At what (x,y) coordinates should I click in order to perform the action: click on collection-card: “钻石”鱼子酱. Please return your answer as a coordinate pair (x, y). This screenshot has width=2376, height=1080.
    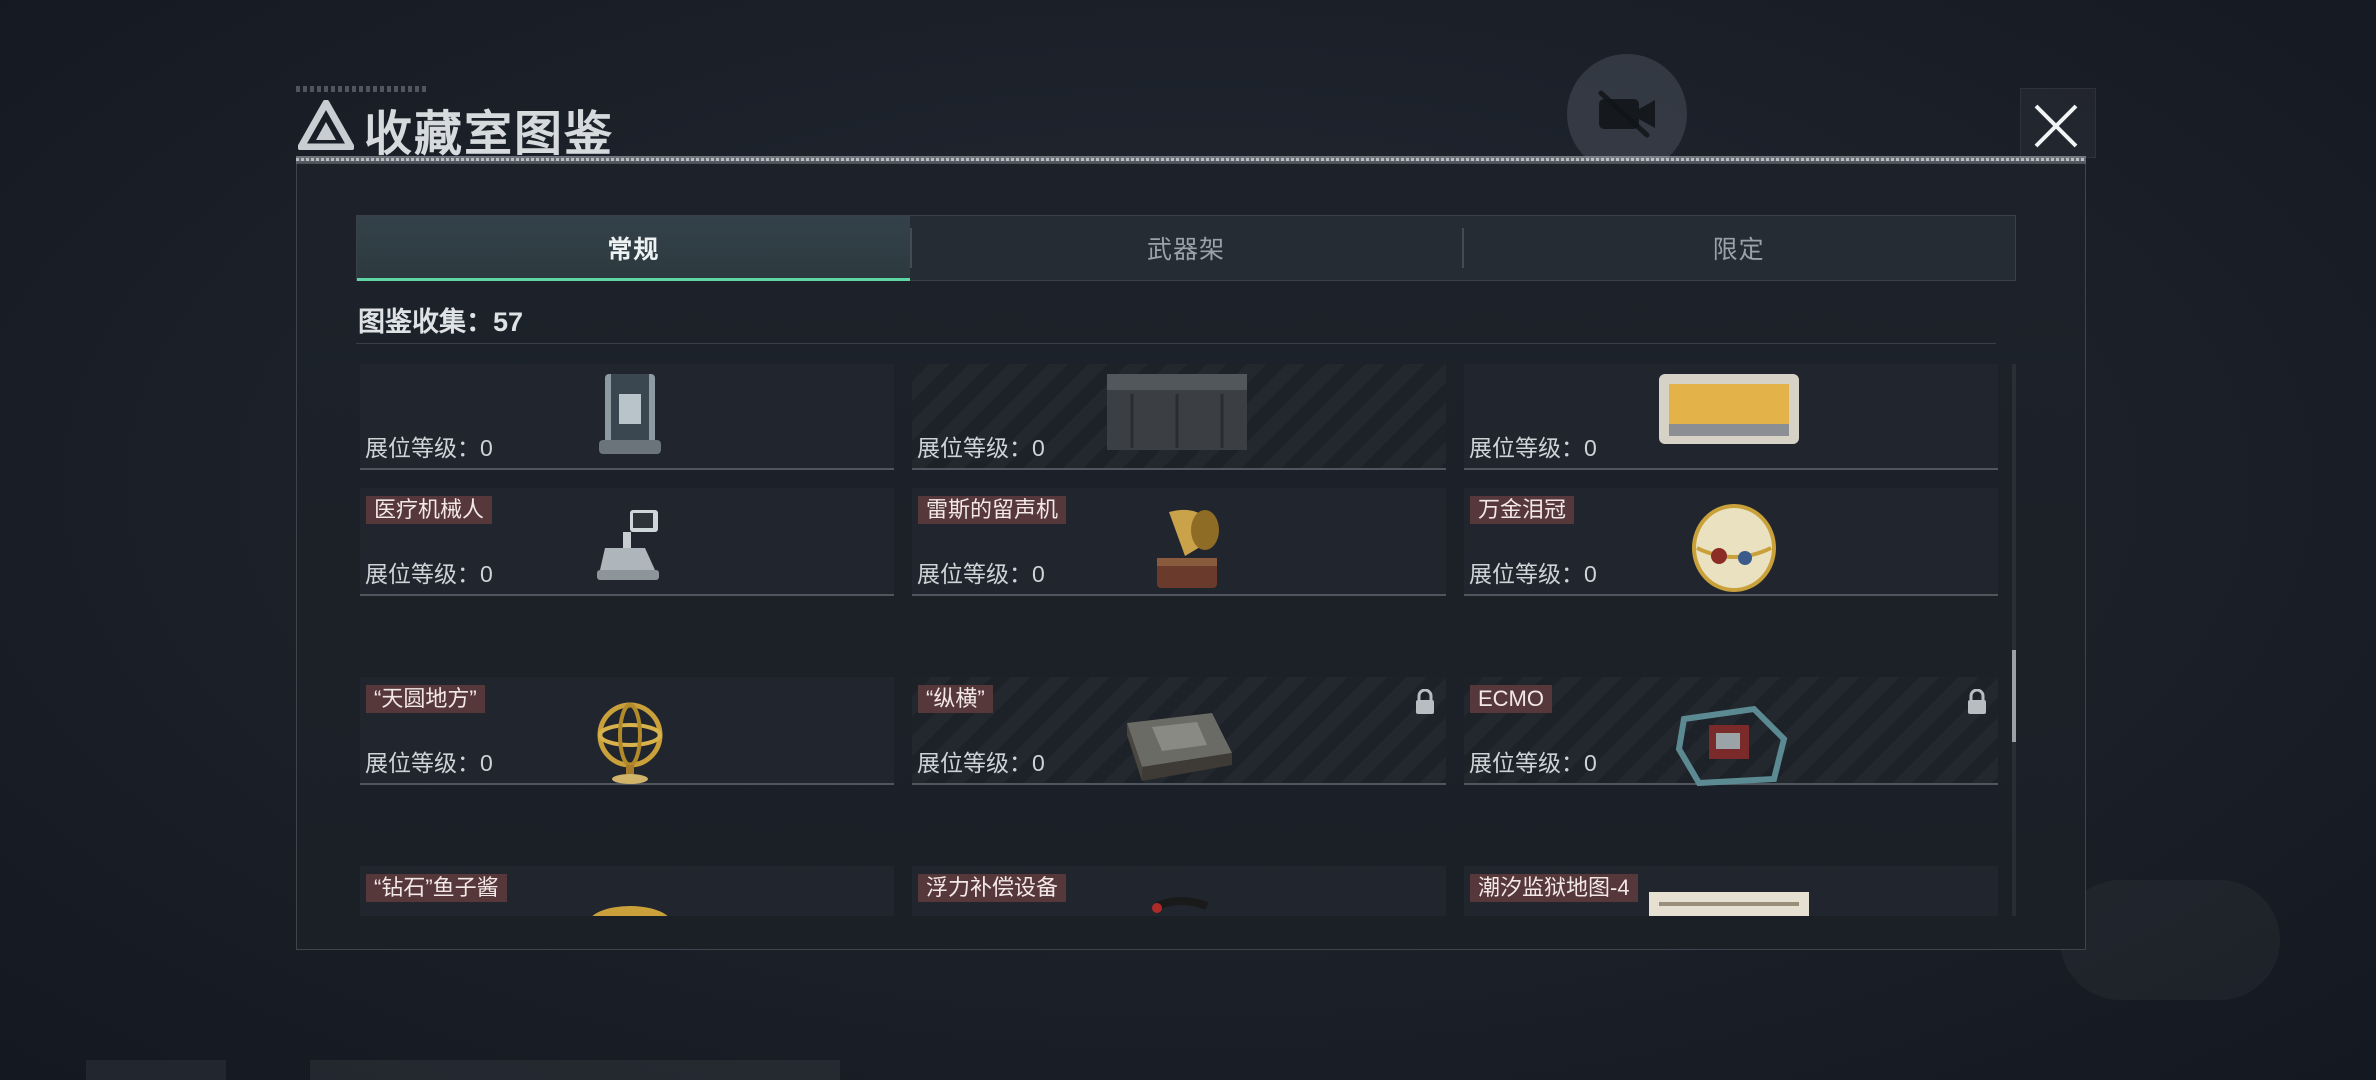
    Looking at the image, I should click on (627, 891).